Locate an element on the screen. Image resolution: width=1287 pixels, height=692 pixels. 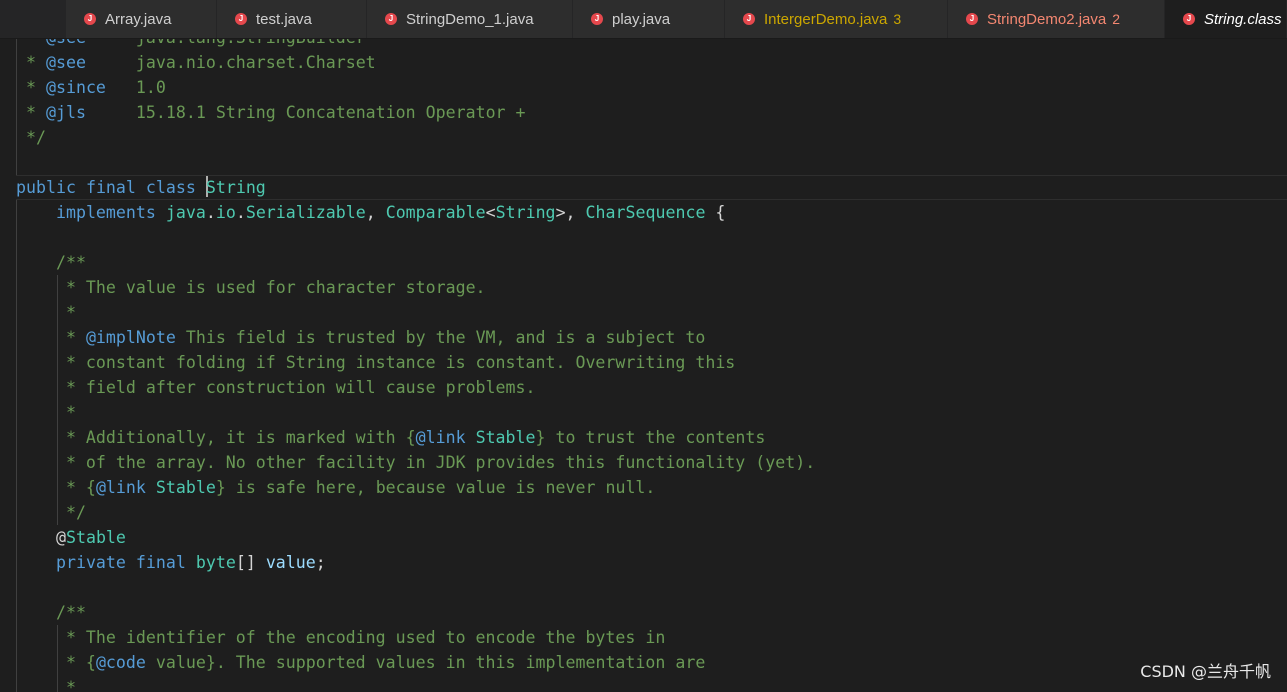
code-line: * @see java.nio.charset.Charset is located at coordinates (643, 62).